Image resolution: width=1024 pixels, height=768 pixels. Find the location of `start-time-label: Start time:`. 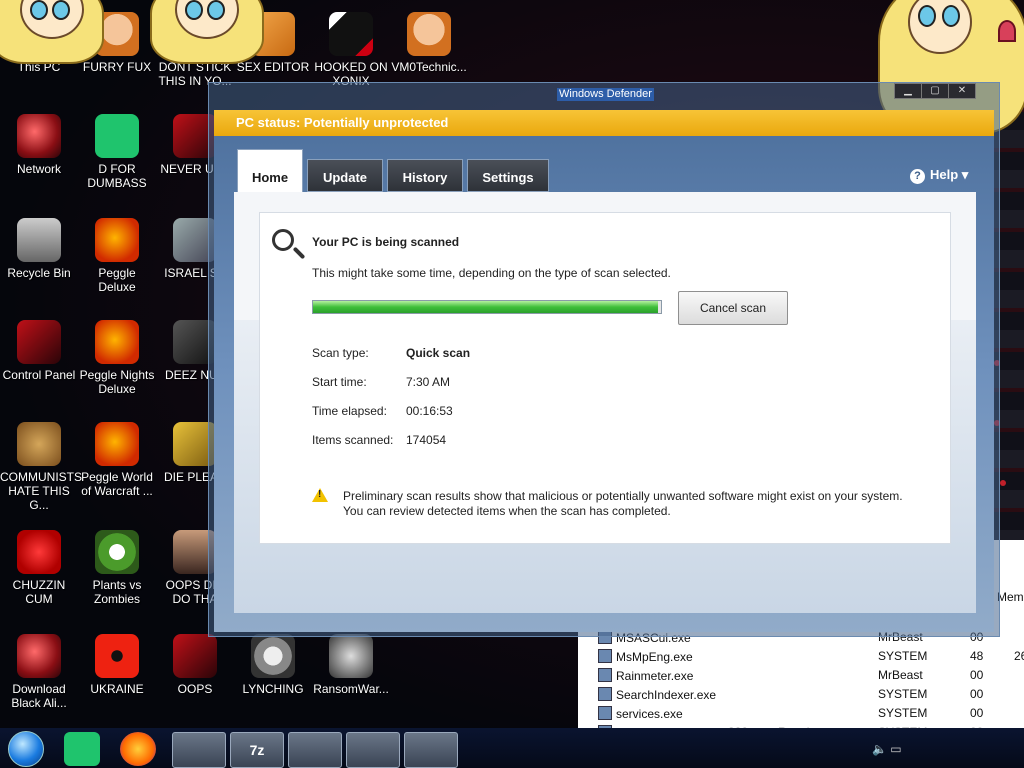

start-time-label: Start time: is located at coordinates (339, 382).